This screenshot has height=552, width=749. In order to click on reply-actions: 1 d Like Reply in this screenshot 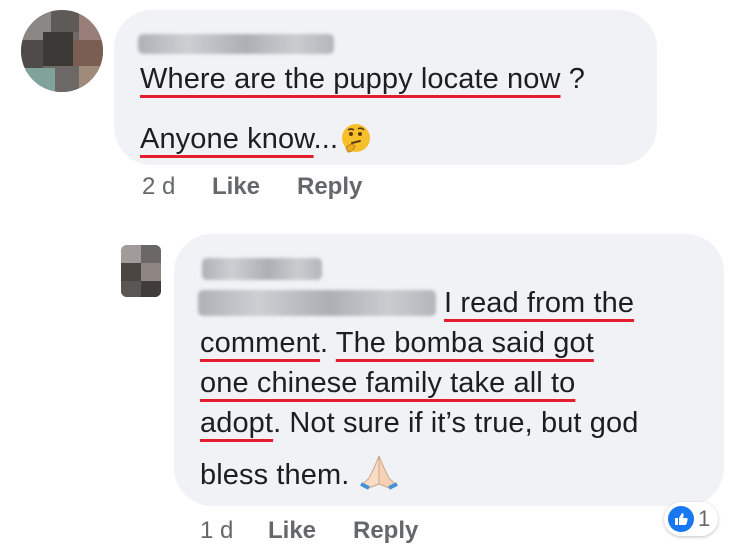, I will do `click(320, 532)`.